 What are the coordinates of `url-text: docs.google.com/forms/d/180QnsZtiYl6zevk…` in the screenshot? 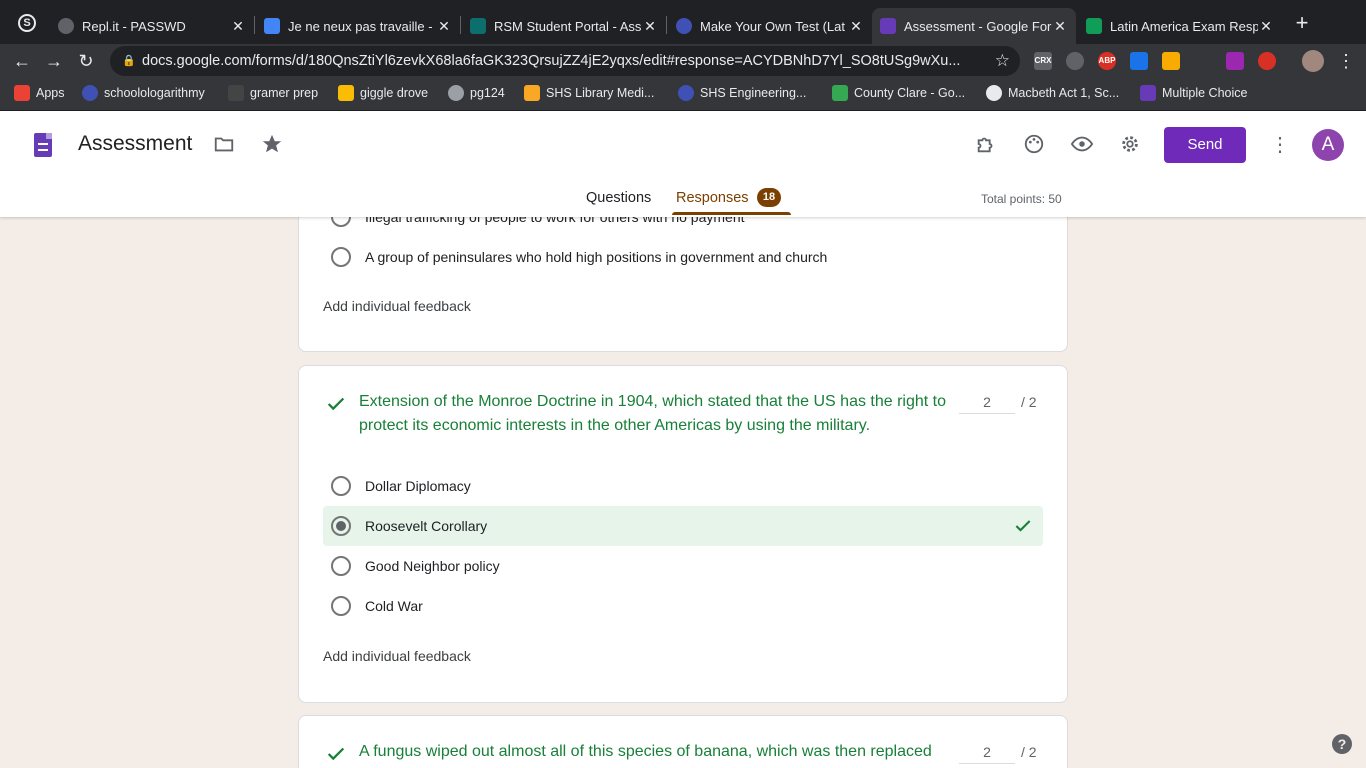 It's located at (551, 61).